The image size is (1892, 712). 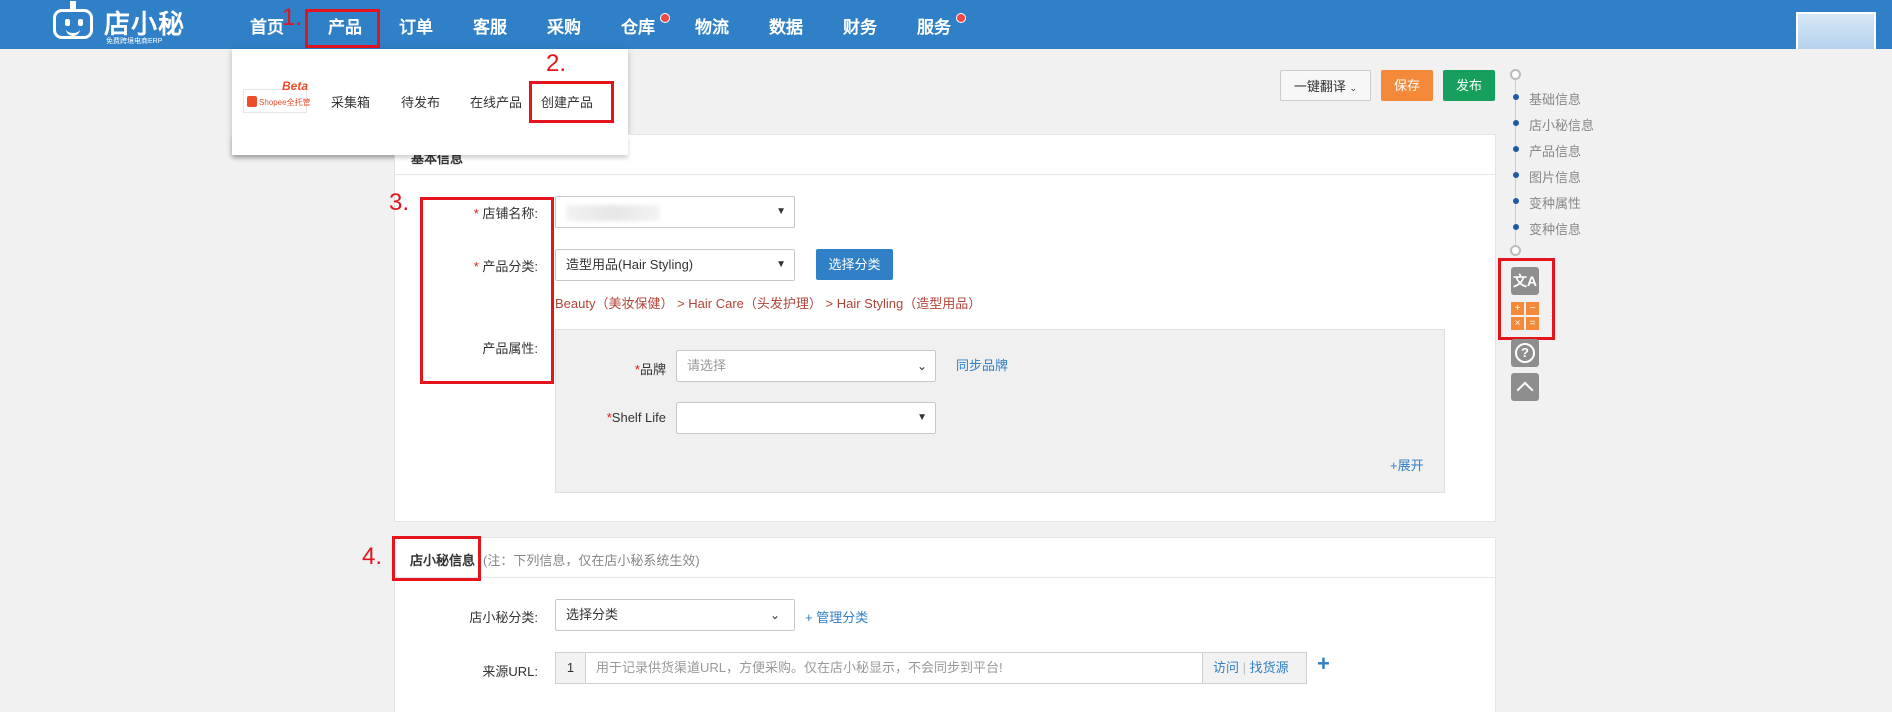 I want to click on url-actions: 访问 | 找货源, so click(x=1254, y=668).